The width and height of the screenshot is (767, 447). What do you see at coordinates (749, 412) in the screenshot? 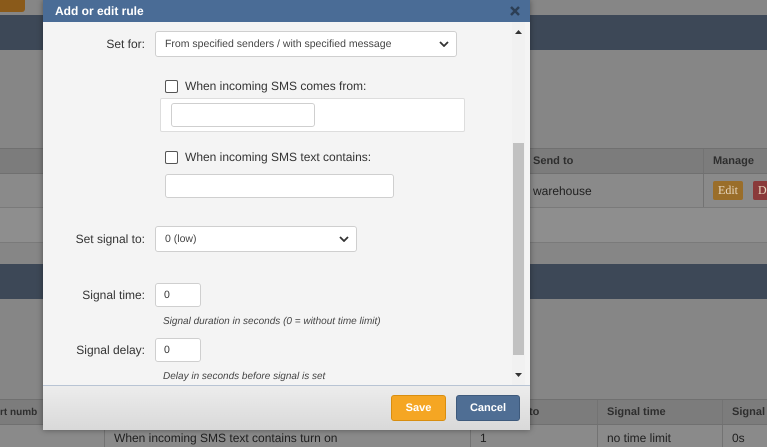
I see `column-header: Signal` at bounding box center [749, 412].